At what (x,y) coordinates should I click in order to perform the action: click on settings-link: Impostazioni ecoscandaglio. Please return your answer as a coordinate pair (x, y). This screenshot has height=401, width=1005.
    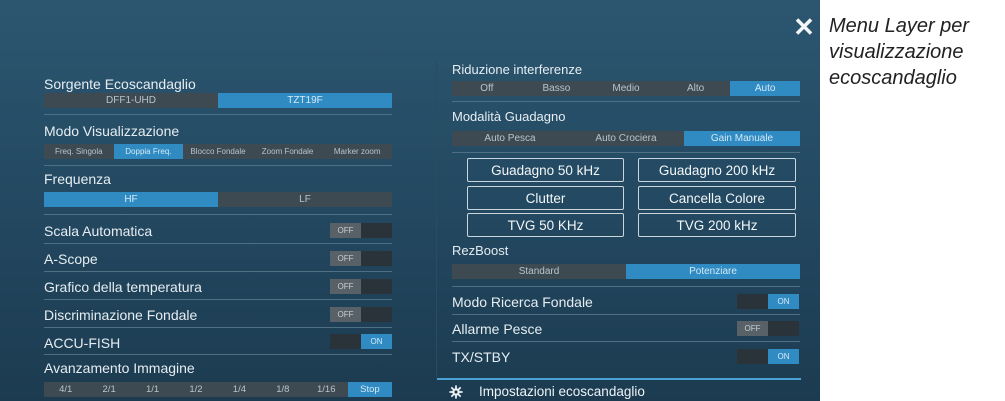
    Looking at the image, I should click on (619, 389).